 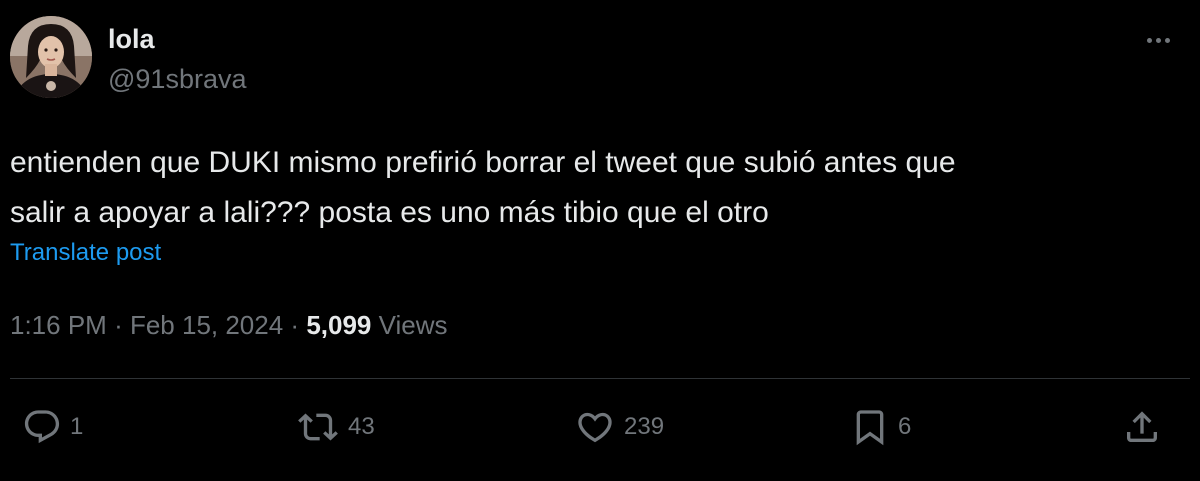 I want to click on tweet-time: 1:16 PM, so click(x=58, y=325).